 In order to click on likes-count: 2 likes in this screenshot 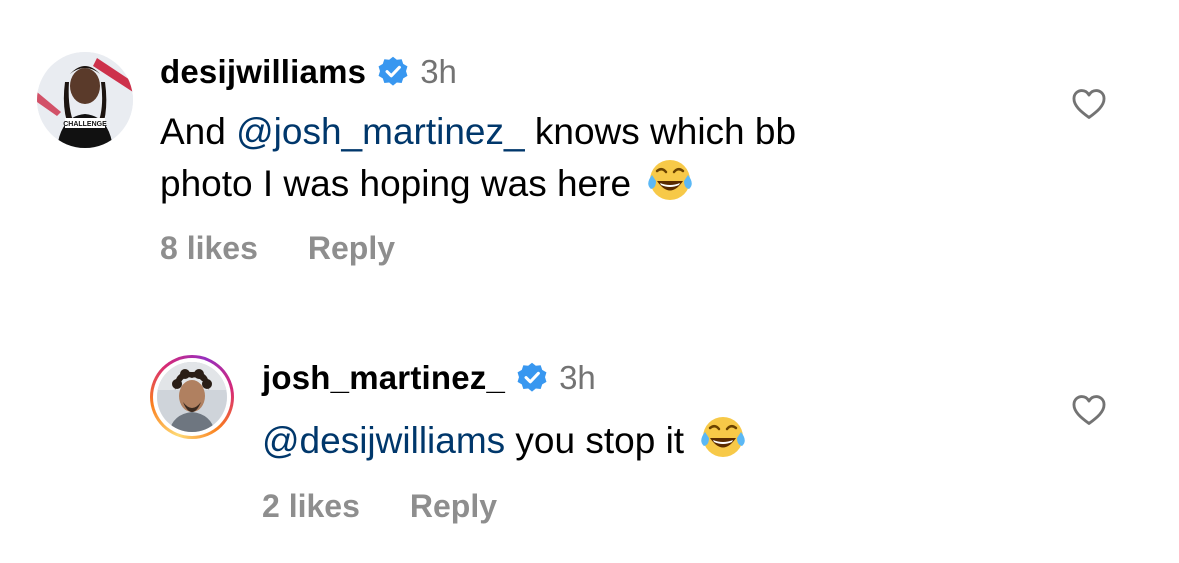, I will do `click(311, 506)`.